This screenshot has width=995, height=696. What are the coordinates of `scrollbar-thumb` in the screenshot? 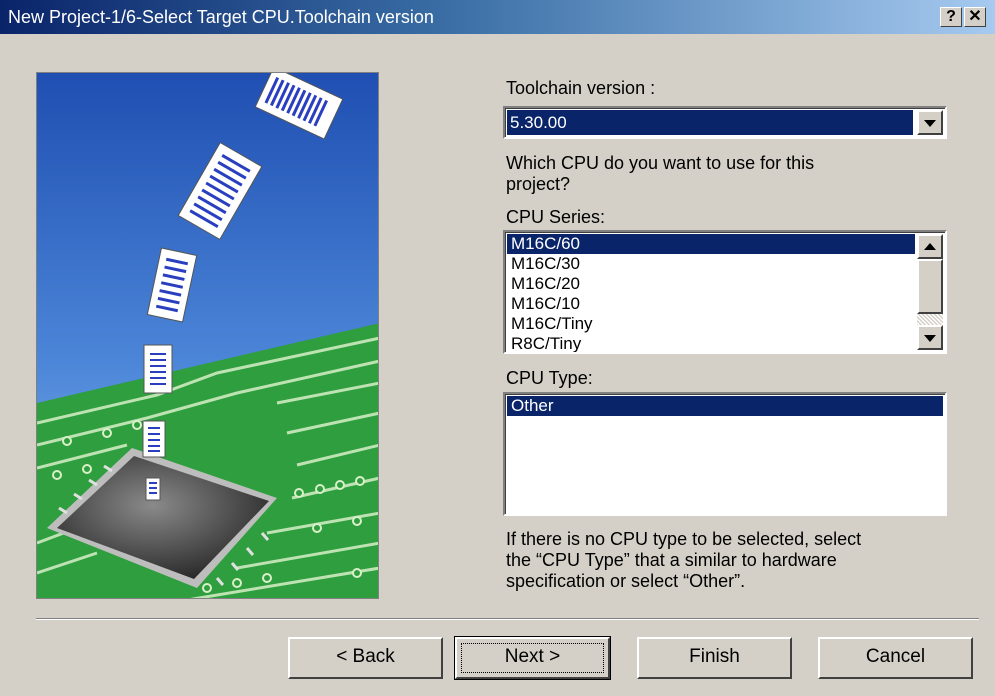 It's located at (930, 286).